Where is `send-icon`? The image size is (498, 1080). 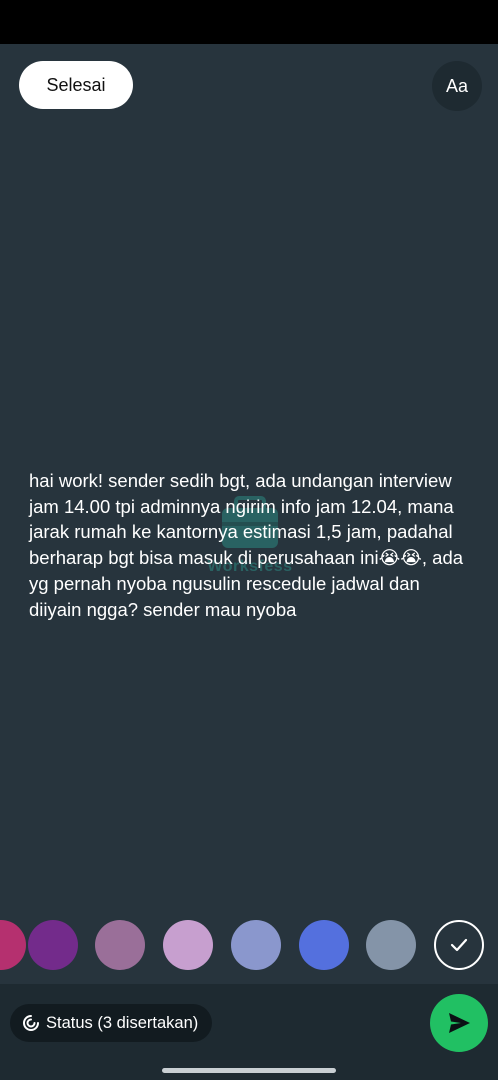
send-icon is located at coordinates (459, 1023).